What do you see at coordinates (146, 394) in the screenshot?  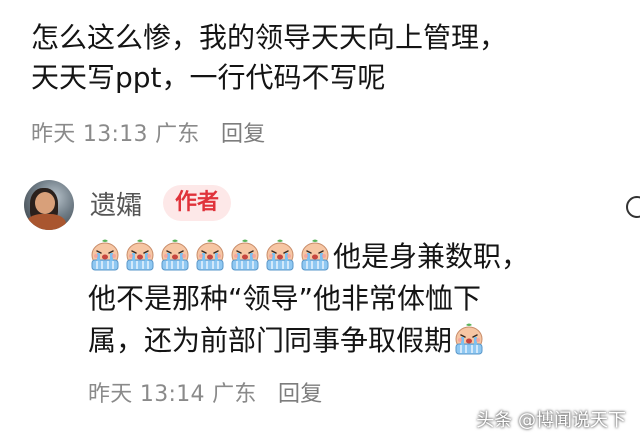 I see `reply-time: 昨天 13:14` at bounding box center [146, 394].